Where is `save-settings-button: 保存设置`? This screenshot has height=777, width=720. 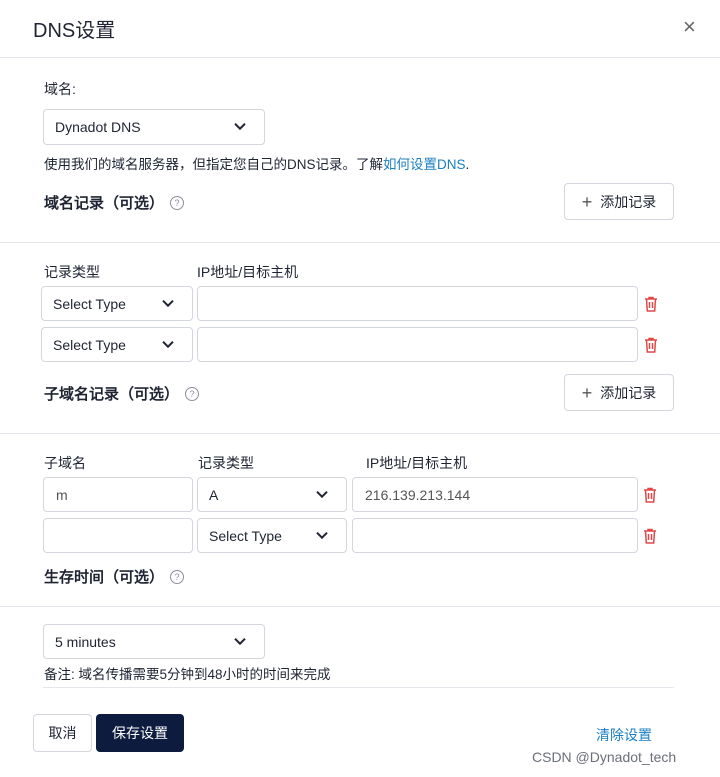
save-settings-button: 保存设置 is located at coordinates (140, 733).